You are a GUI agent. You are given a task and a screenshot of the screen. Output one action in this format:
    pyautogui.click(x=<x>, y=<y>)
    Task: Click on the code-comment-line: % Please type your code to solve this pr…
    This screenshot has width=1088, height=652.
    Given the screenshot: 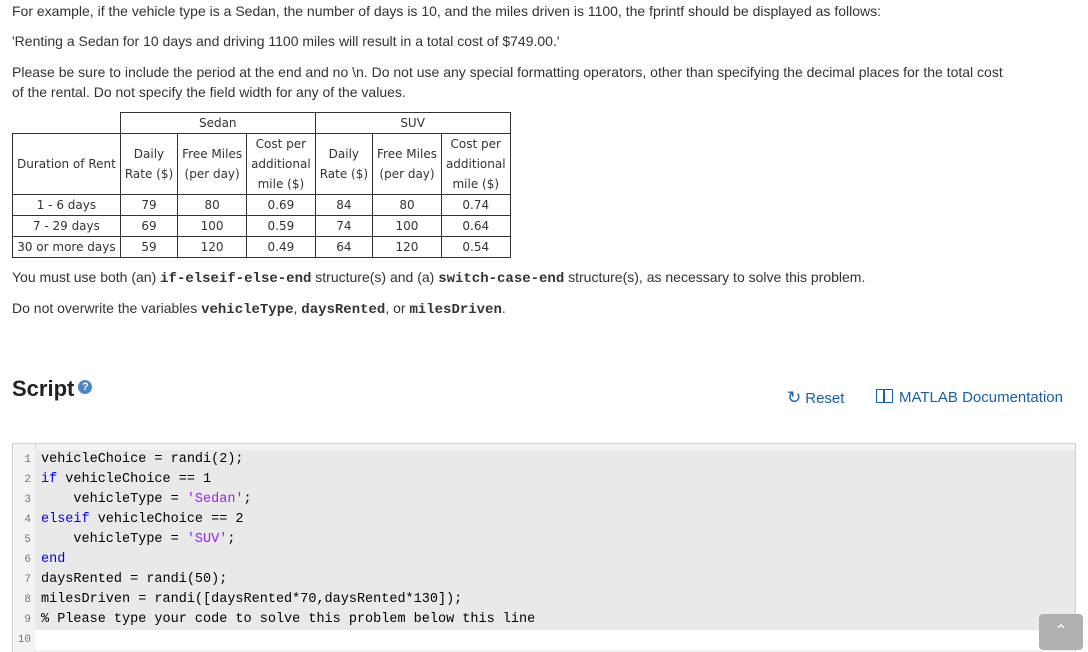 What is the action you would take?
    pyautogui.click(x=288, y=619)
    